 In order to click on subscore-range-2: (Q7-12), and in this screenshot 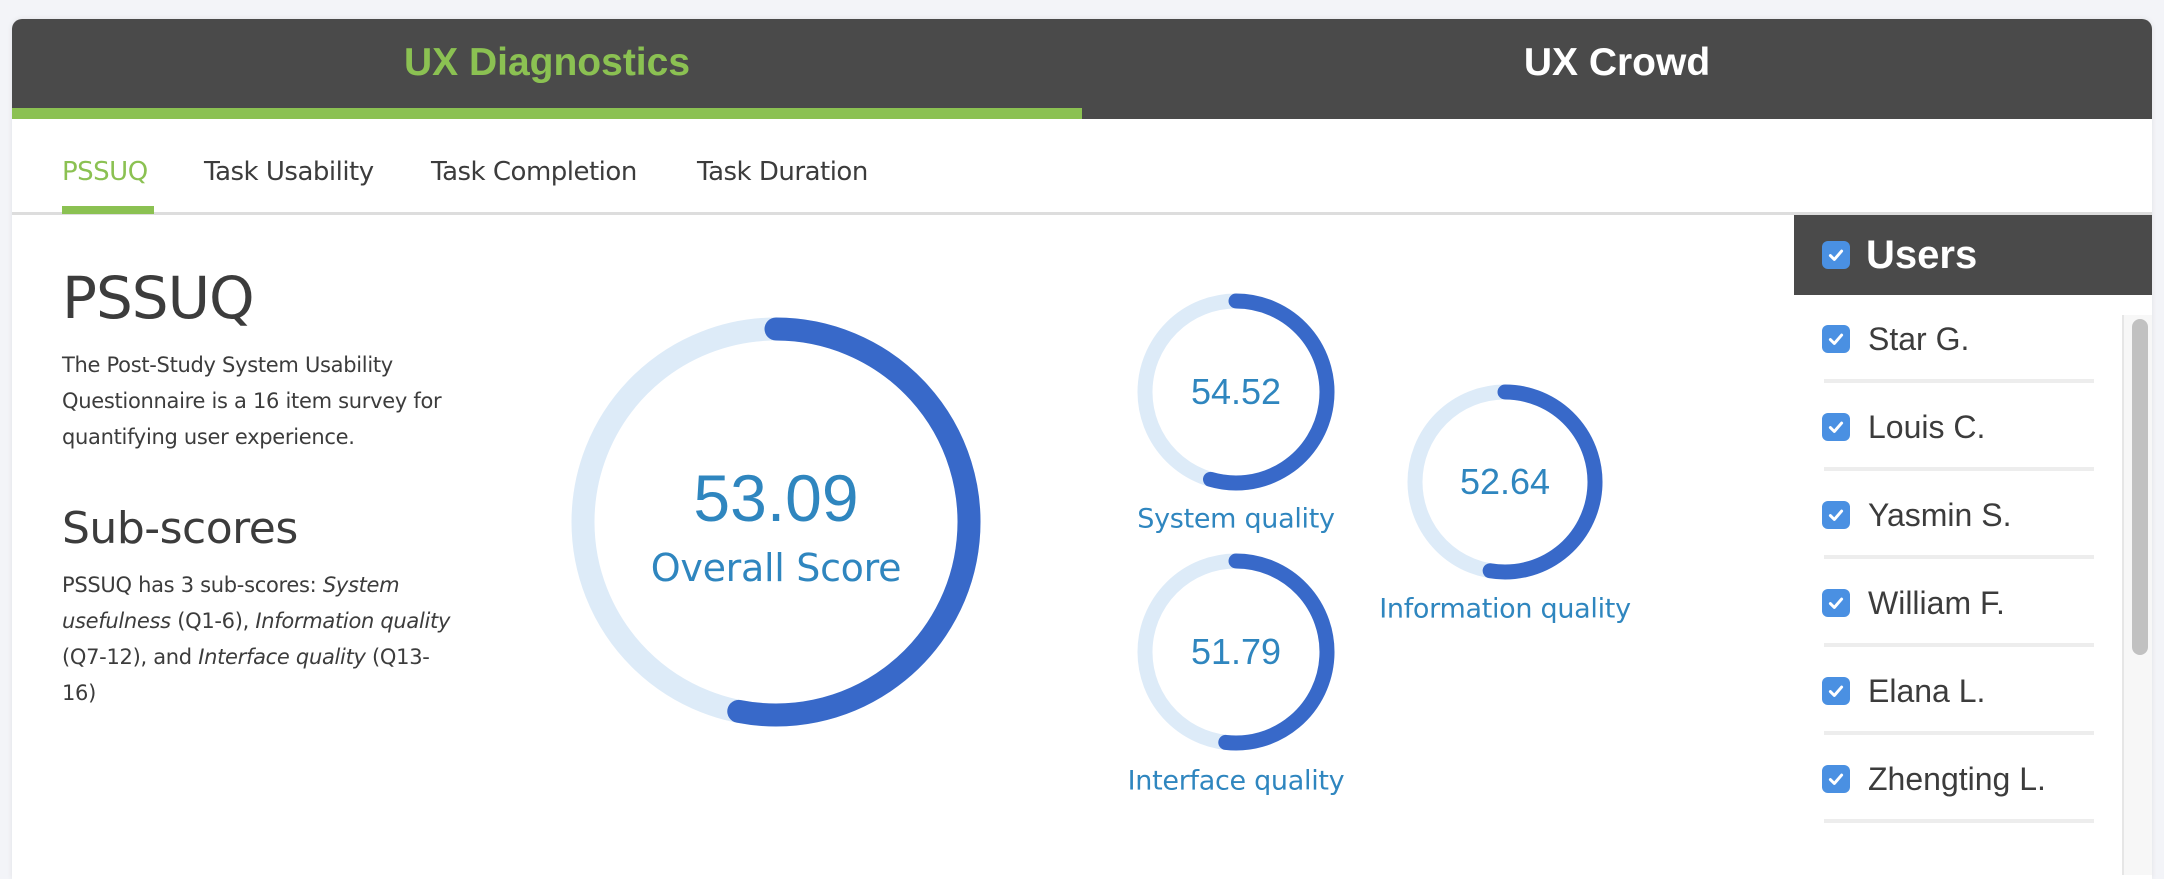, I will do `click(130, 657)`.